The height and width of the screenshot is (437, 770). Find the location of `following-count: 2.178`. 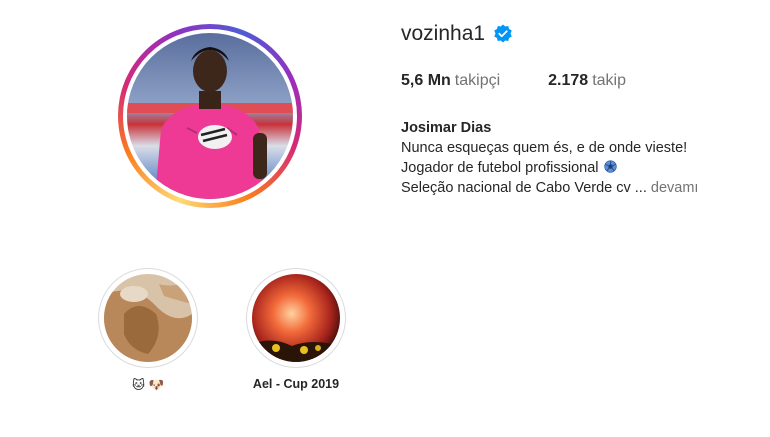

following-count: 2.178 is located at coordinates (568, 80).